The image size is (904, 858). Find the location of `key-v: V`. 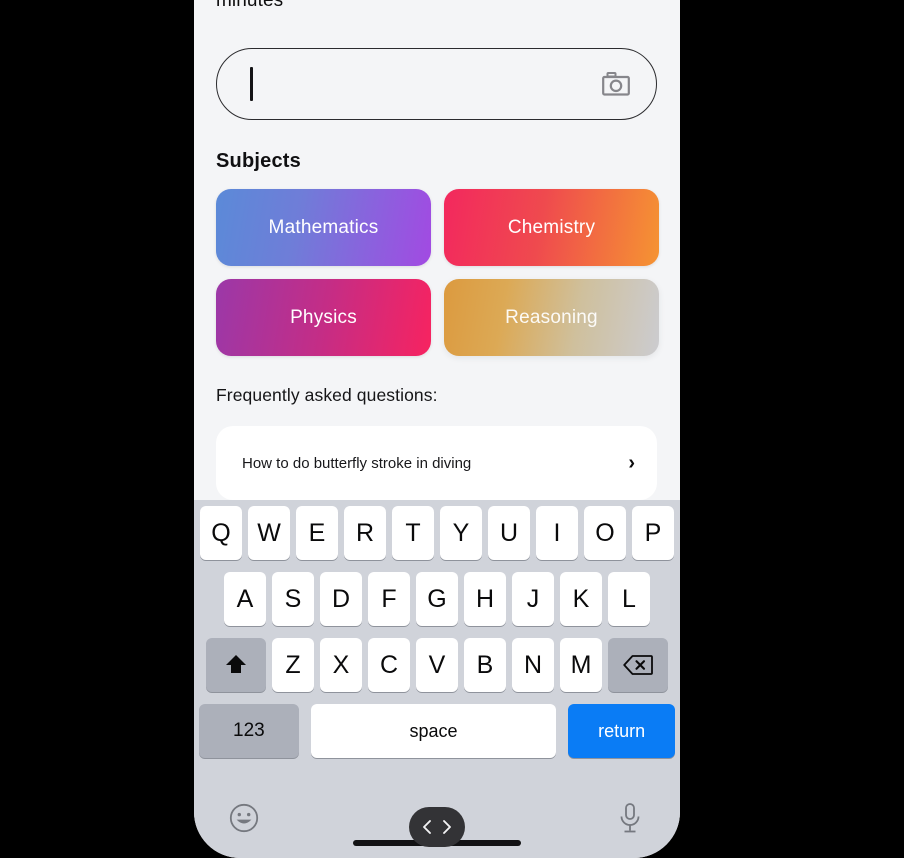

key-v: V is located at coordinates (437, 665).